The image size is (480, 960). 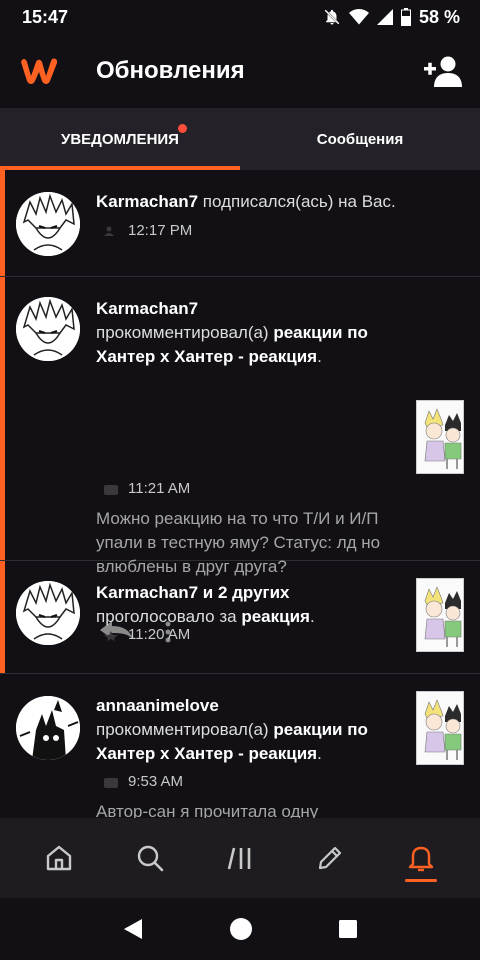 I want to click on notification-action: подписался(ась) на Вас., so click(x=299, y=201).